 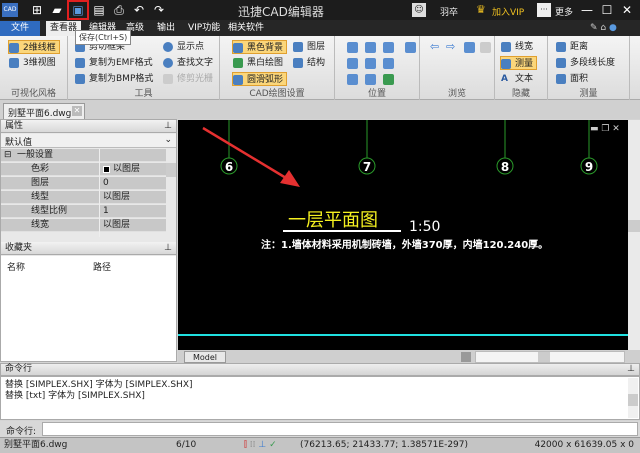 What do you see at coordinates (434, 46) in the screenshot?
I see `back-arrow-icon: ⇦` at bounding box center [434, 46].